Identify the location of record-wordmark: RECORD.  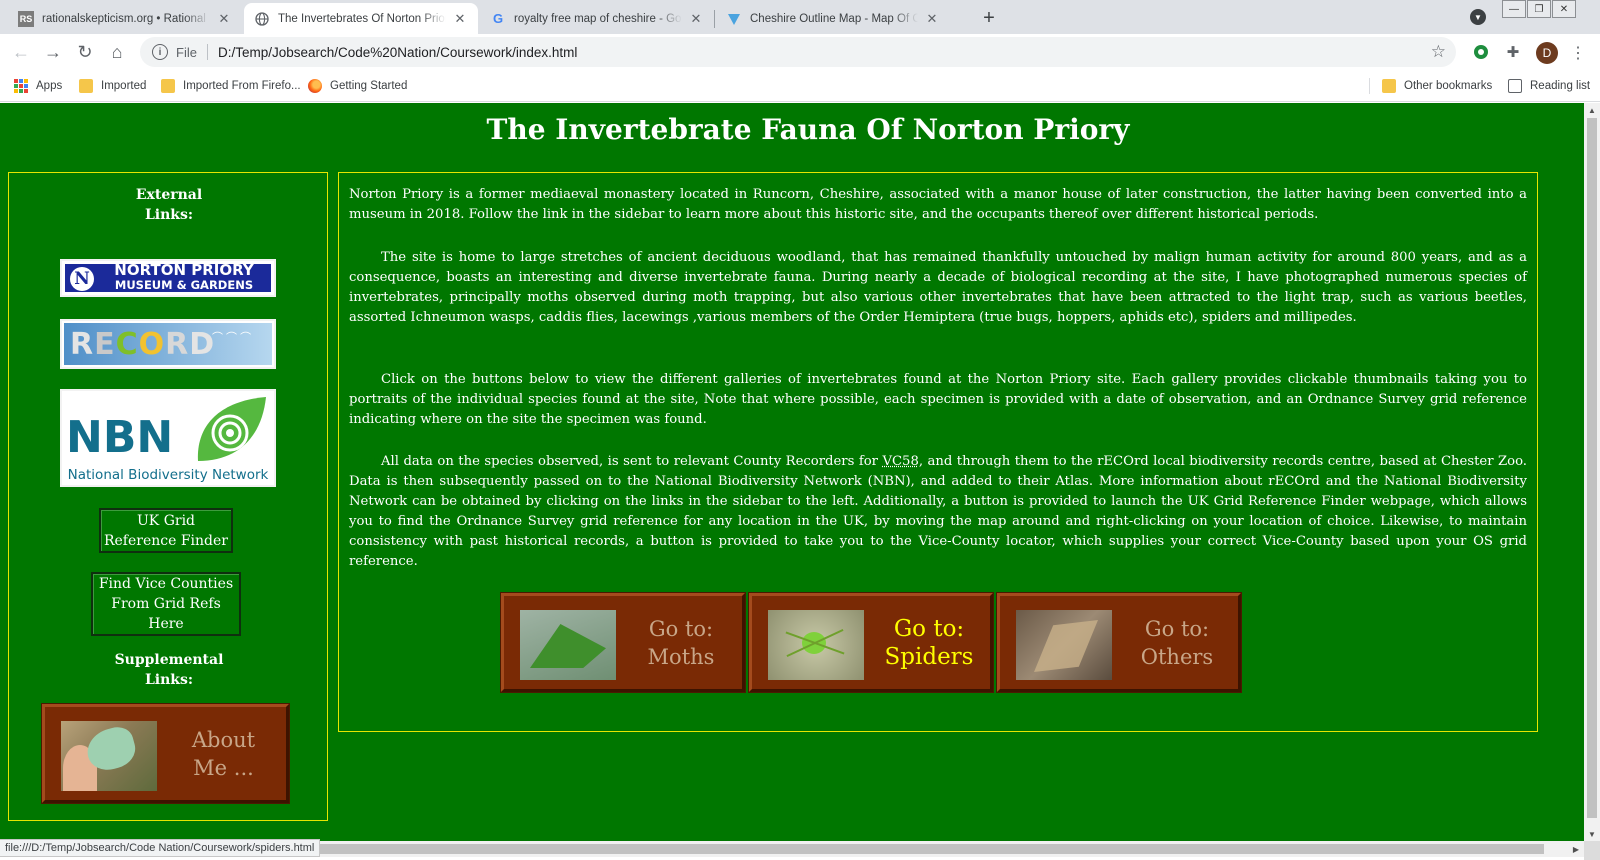
(142, 345).